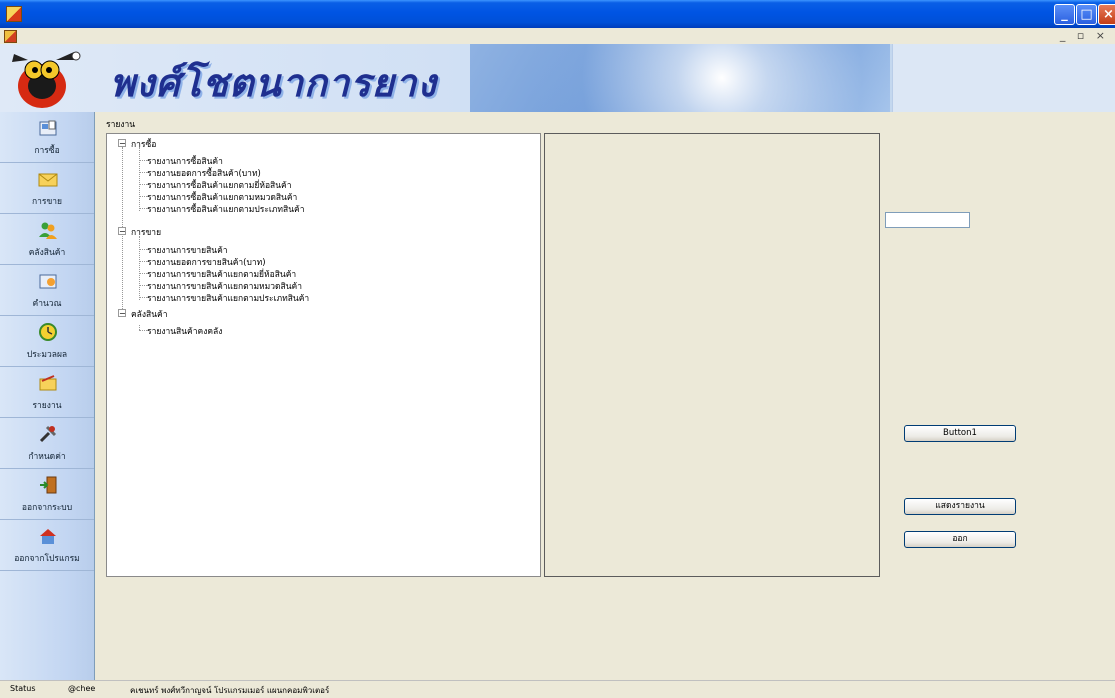  What do you see at coordinates (48, 434) in the screenshot?
I see `settings-tools-icon` at bounding box center [48, 434].